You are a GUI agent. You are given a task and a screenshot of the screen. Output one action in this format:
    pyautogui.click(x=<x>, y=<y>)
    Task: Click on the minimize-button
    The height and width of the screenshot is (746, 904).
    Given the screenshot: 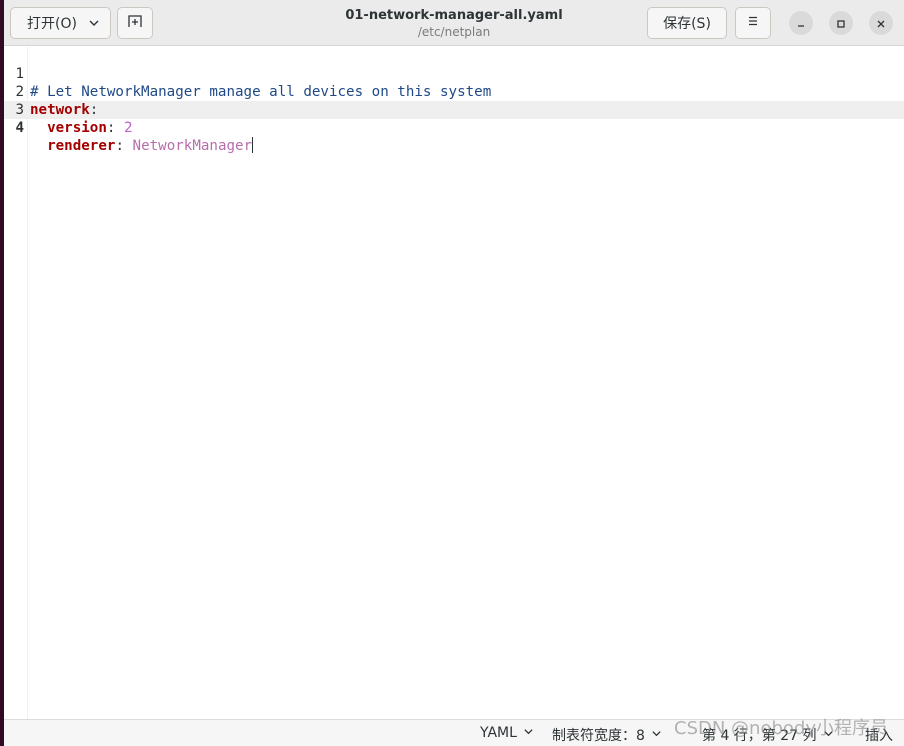 What is the action you would take?
    pyautogui.click(x=801, y=23)
    